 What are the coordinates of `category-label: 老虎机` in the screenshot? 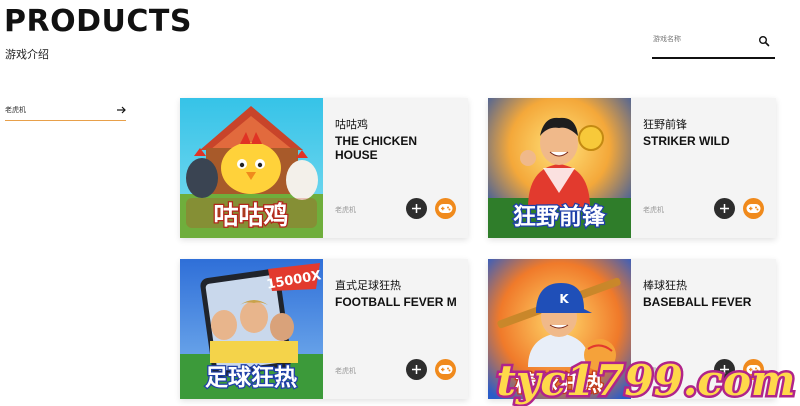 It's located at (15, 110).